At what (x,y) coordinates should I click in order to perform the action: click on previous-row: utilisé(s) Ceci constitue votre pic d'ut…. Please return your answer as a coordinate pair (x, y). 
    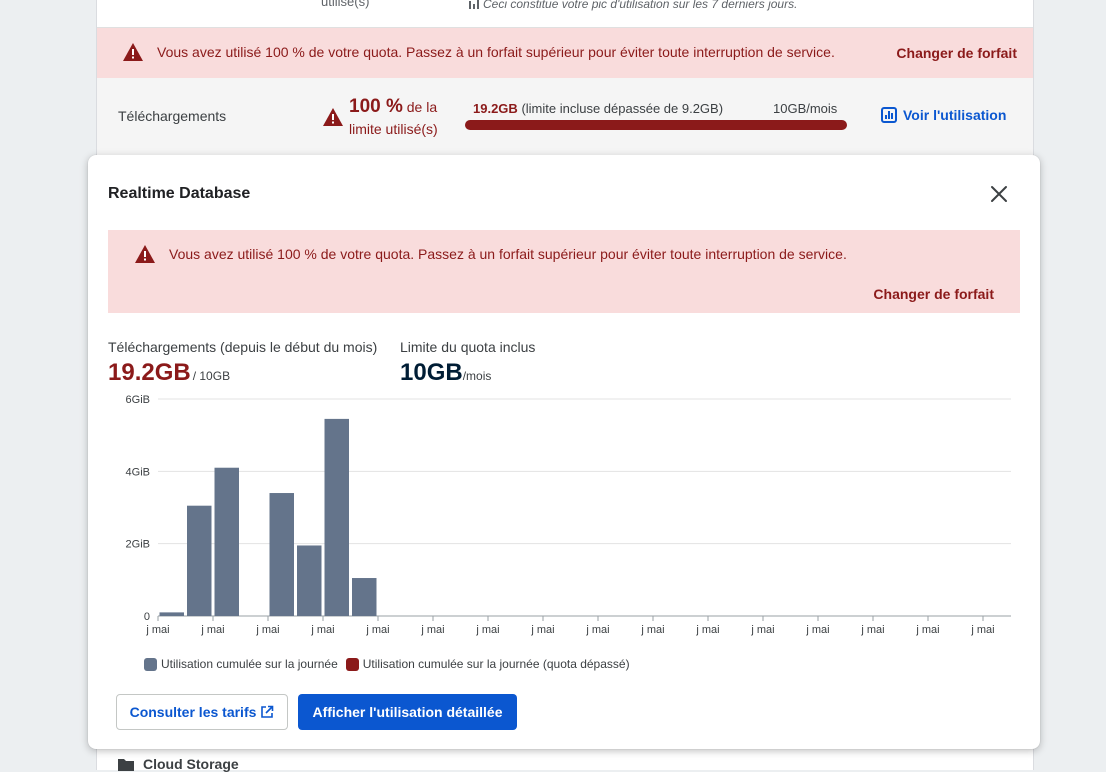
    Looking at the image, I should click on (565, 14).